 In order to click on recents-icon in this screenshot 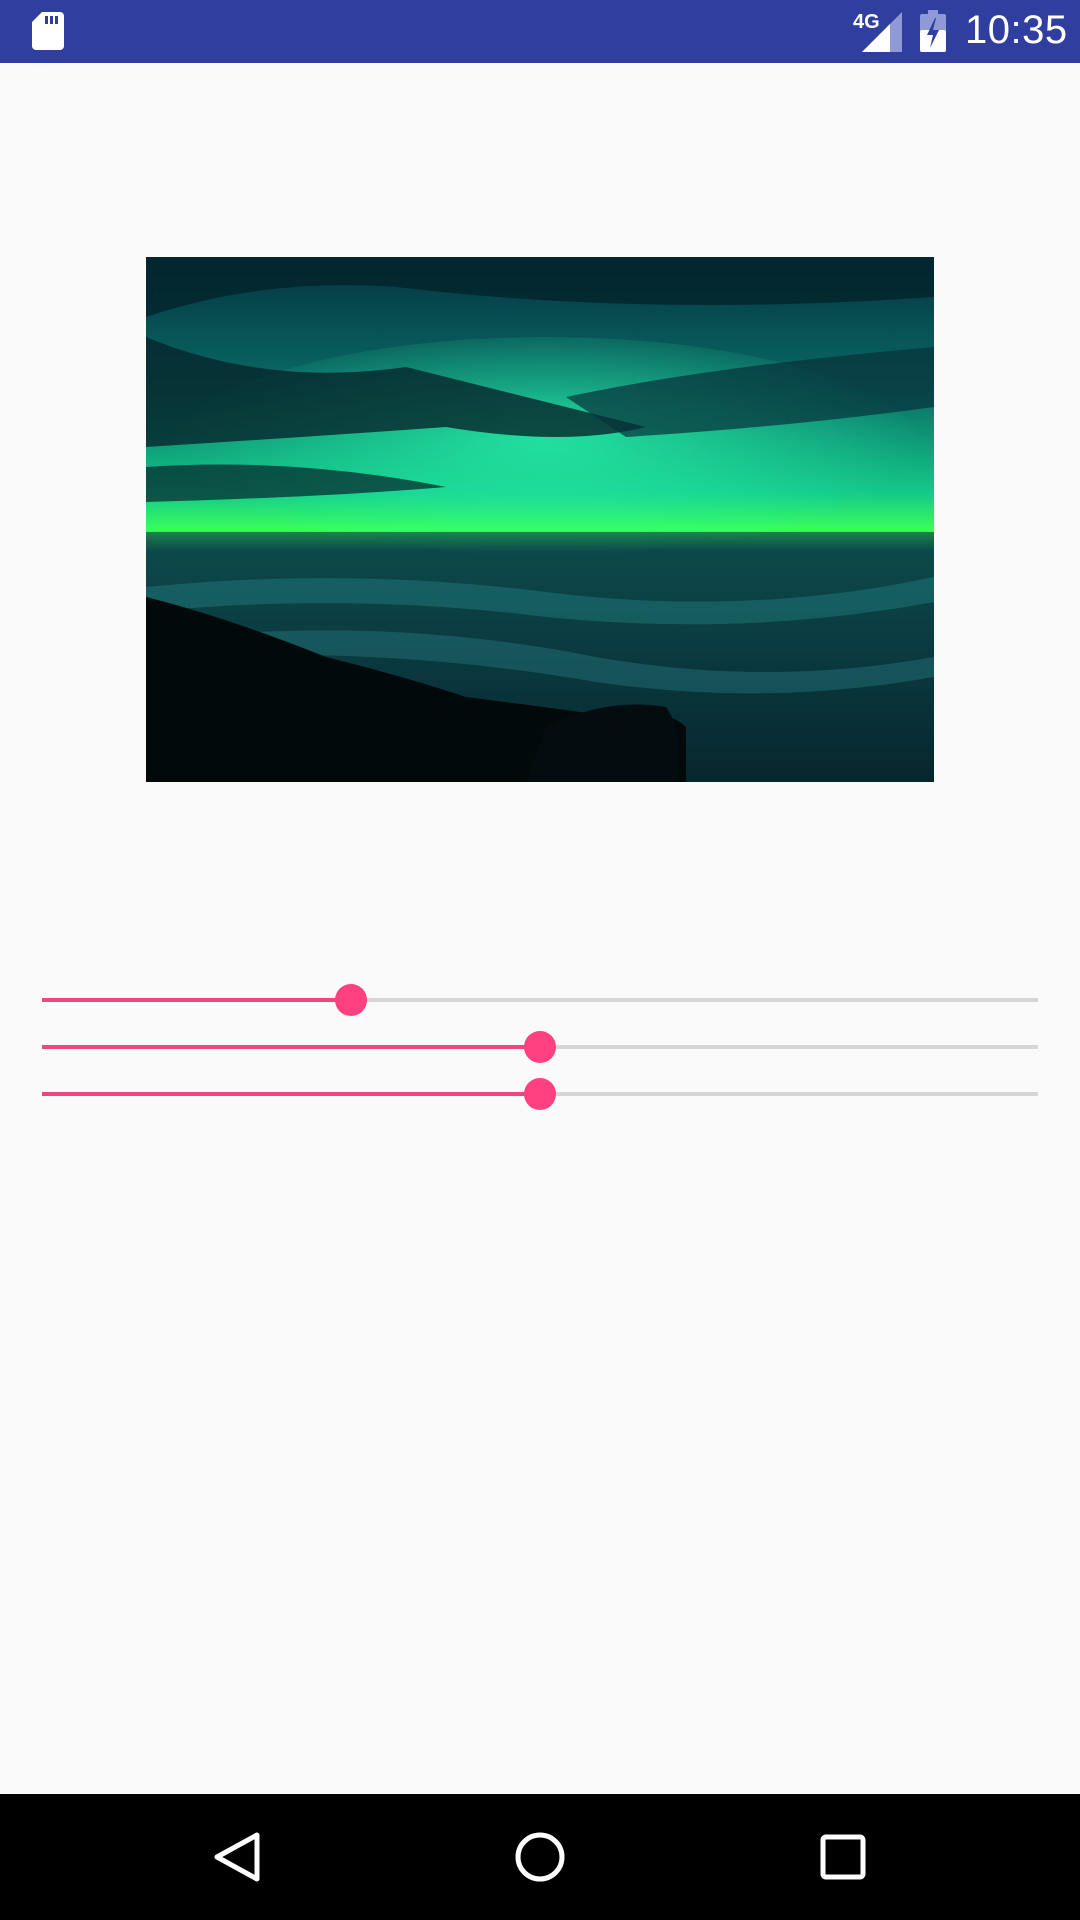, I will do `click(843, 1857)`.